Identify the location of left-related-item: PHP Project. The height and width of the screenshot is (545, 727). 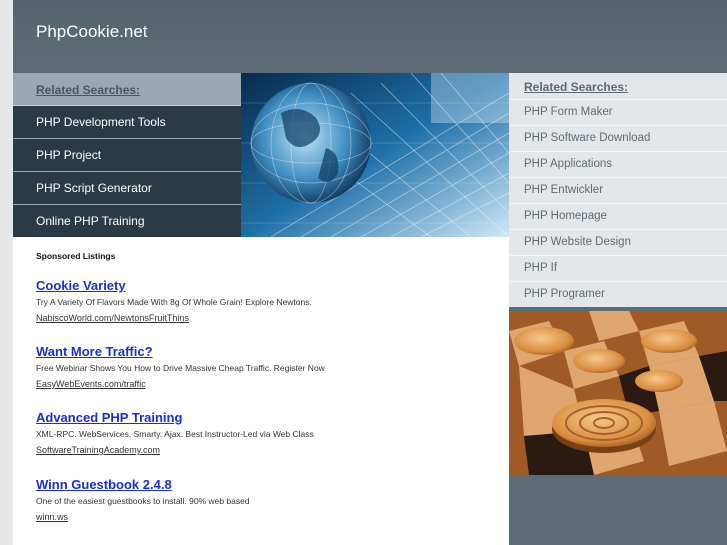
(127, 155).